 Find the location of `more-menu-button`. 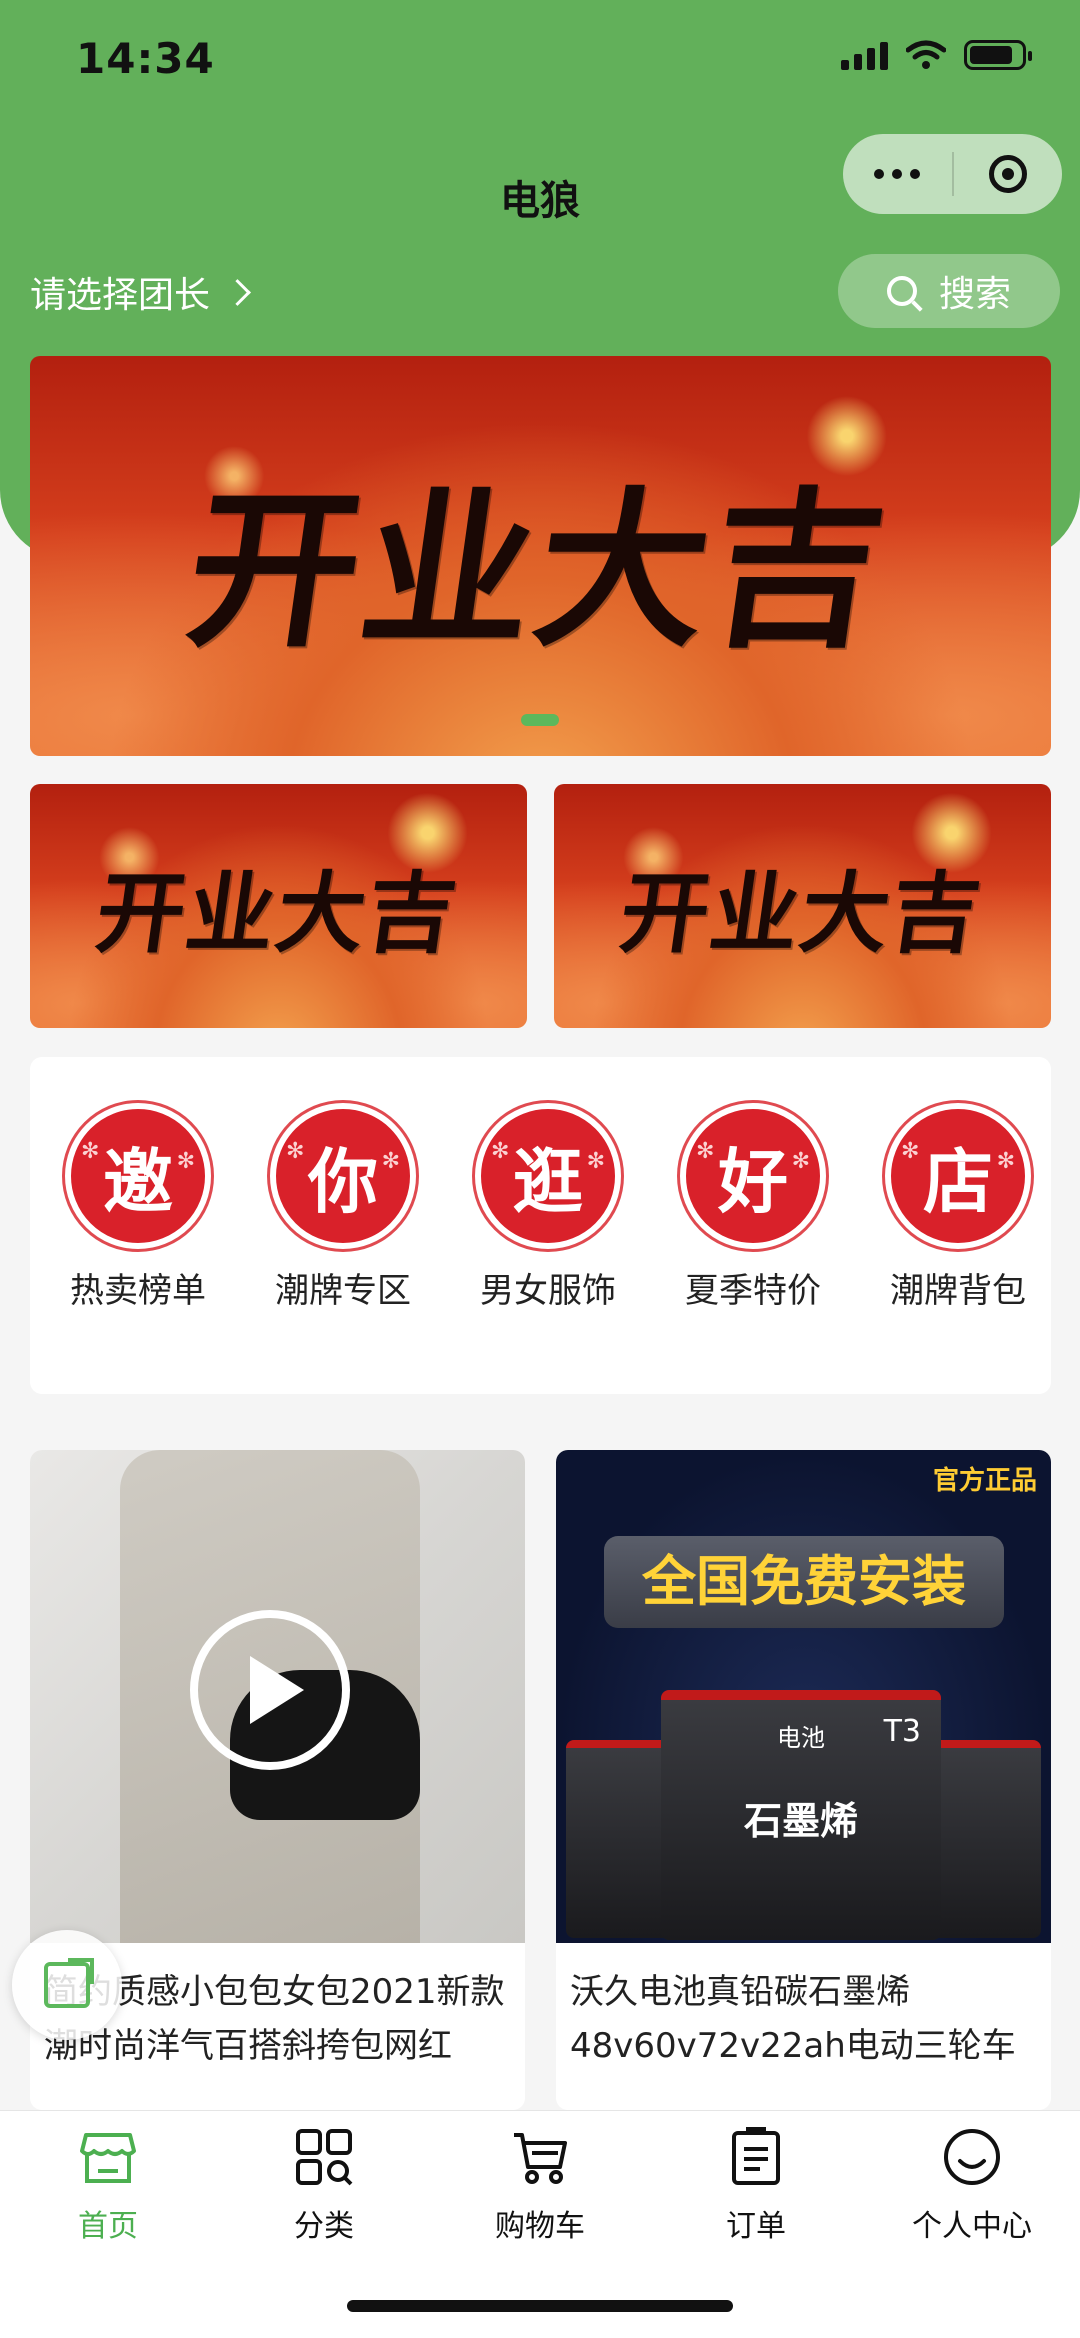

more-menu-button is located at coordinates (897, 174).